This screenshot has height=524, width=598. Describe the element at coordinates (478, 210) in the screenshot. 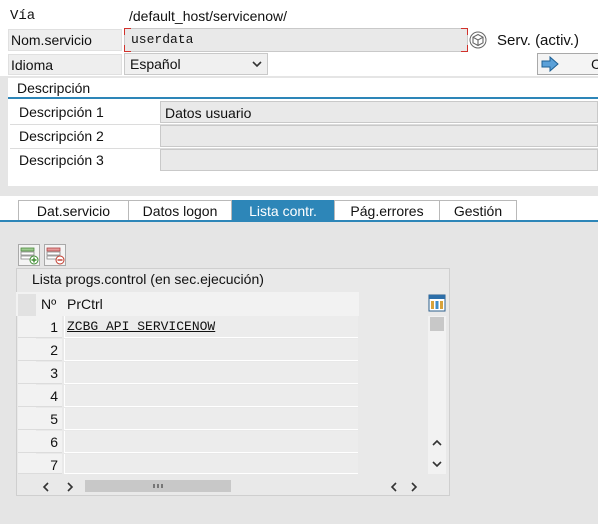

I see `tab-gestion: Gestión` at that location.